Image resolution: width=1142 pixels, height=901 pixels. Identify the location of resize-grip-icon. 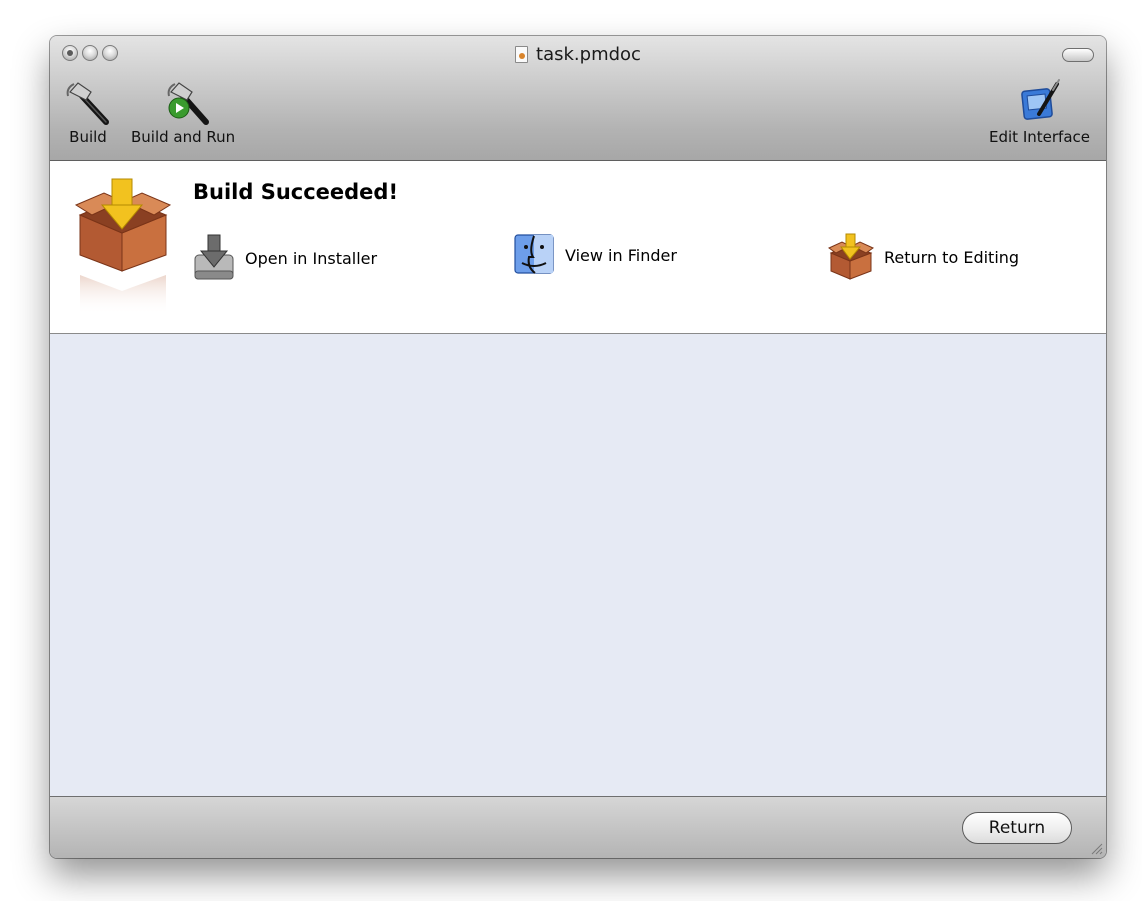
(1096, 848).